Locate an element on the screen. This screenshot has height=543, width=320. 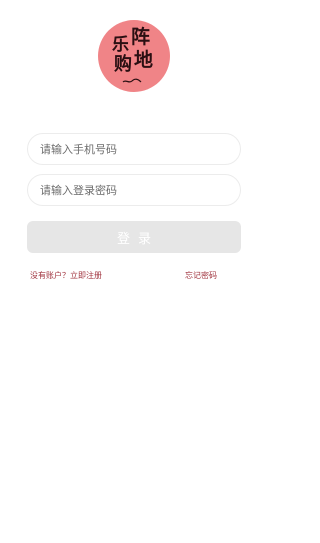
logo-flourish-icon is located at coordinates (132, 80).